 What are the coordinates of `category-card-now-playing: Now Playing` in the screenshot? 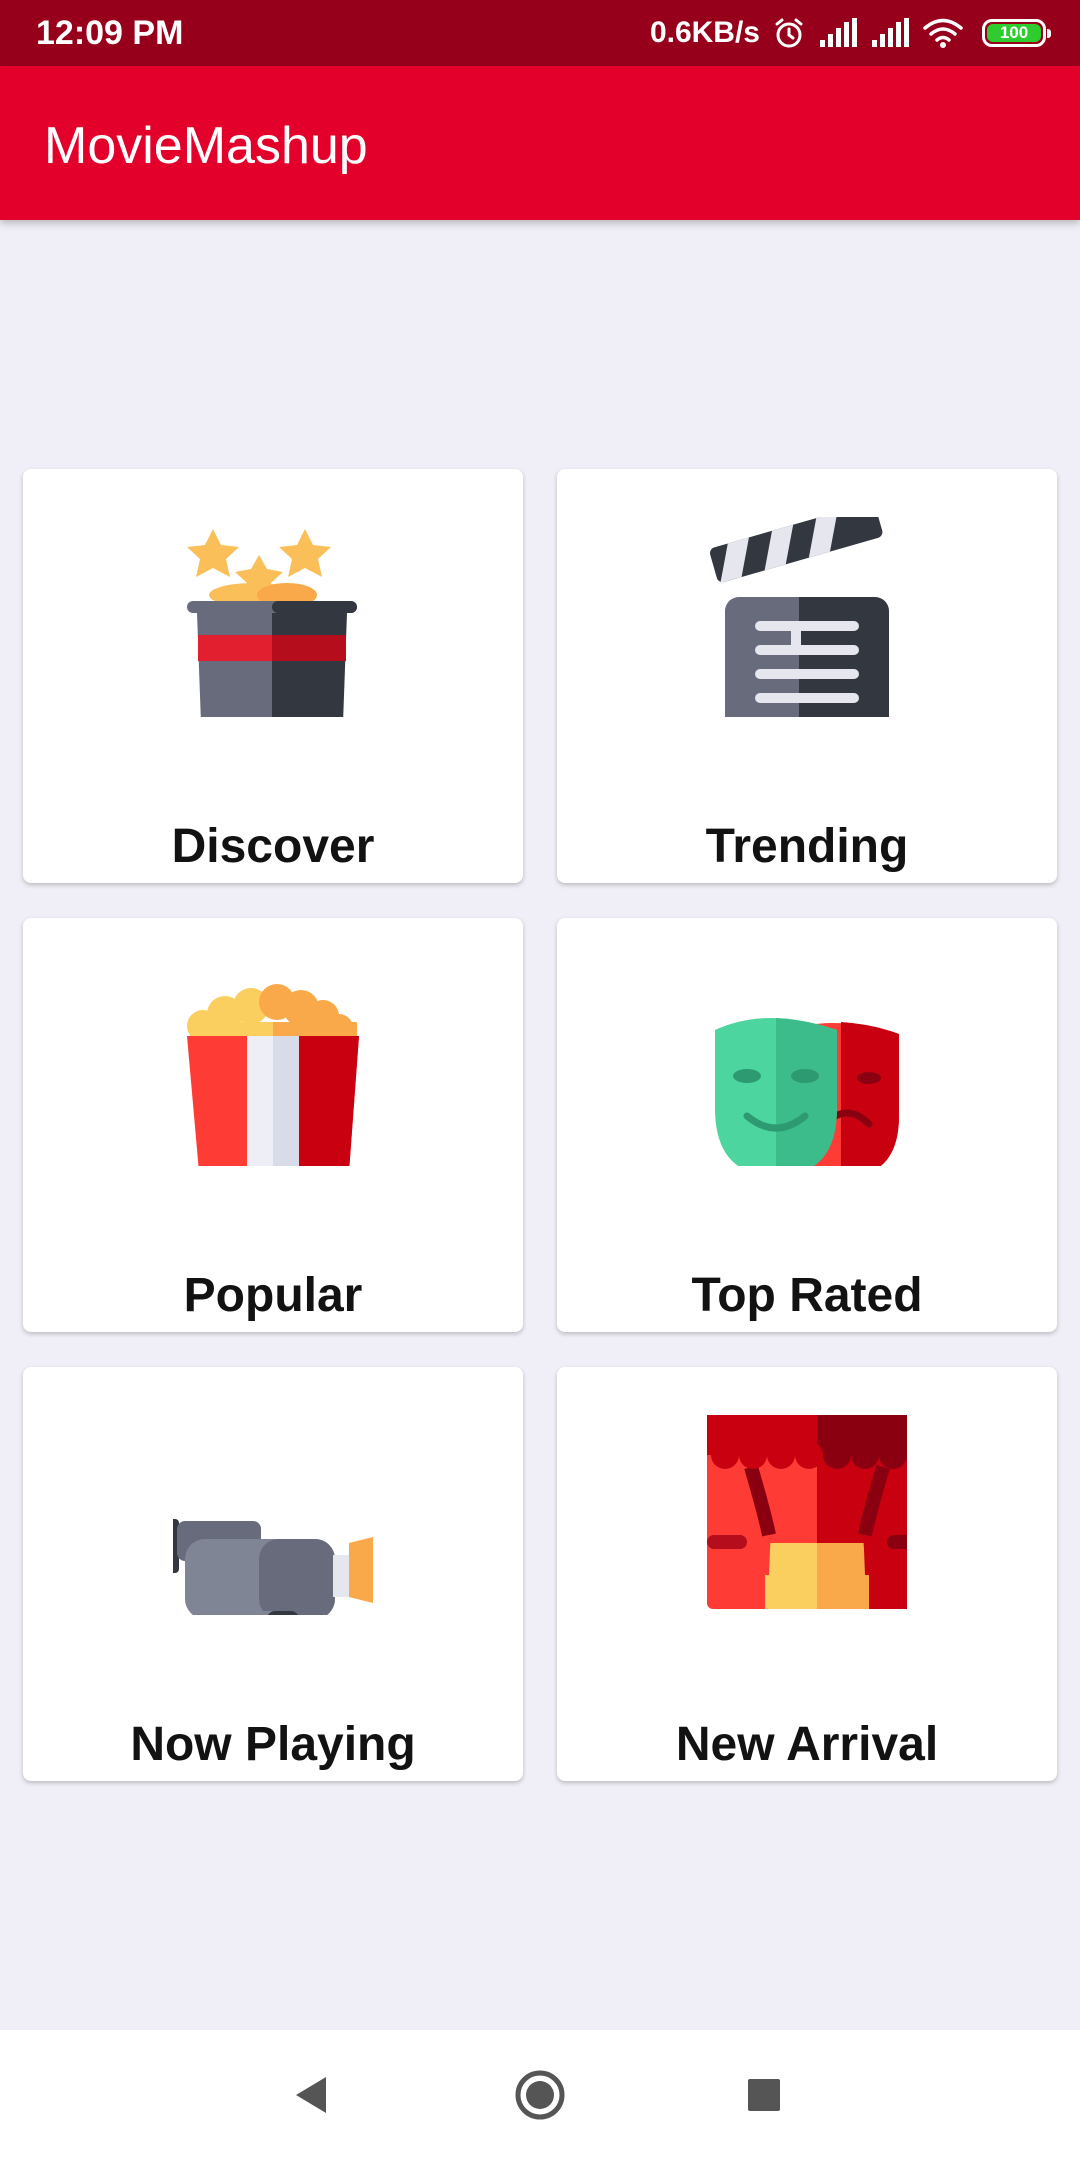 It's located at (273, 1574).